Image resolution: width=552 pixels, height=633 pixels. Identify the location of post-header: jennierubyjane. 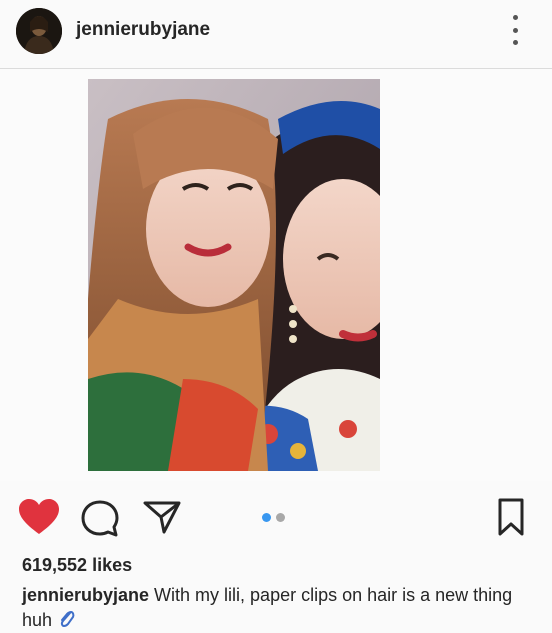
(276, 34).